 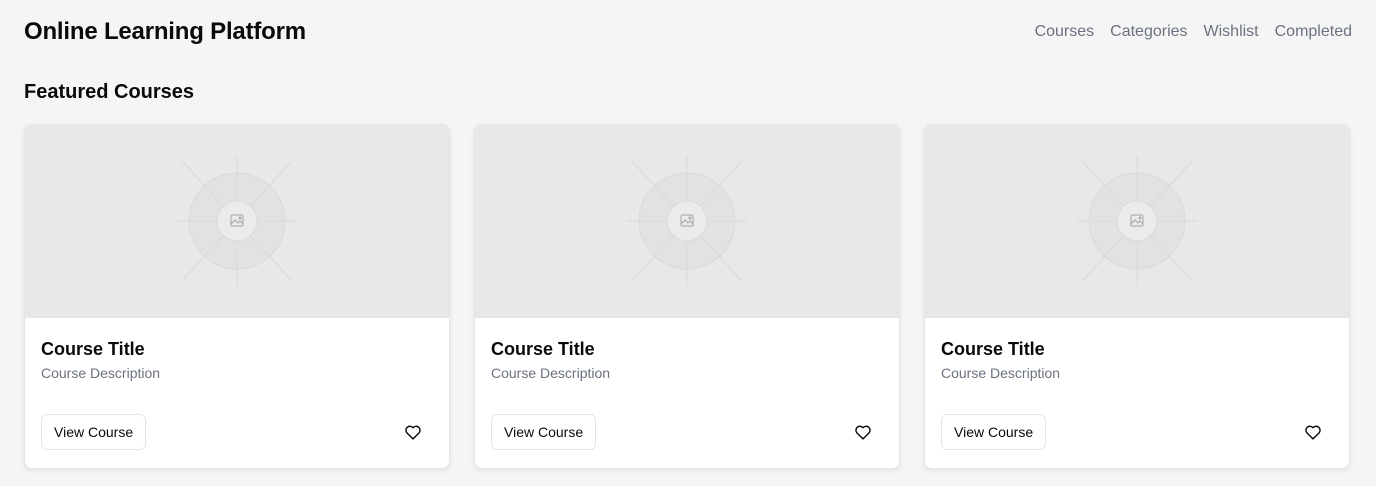 What do you see at coordinates (165, 31) in the screenshot?
I see `app-title: Online Learning Platform` at bounding box center [165, 31].